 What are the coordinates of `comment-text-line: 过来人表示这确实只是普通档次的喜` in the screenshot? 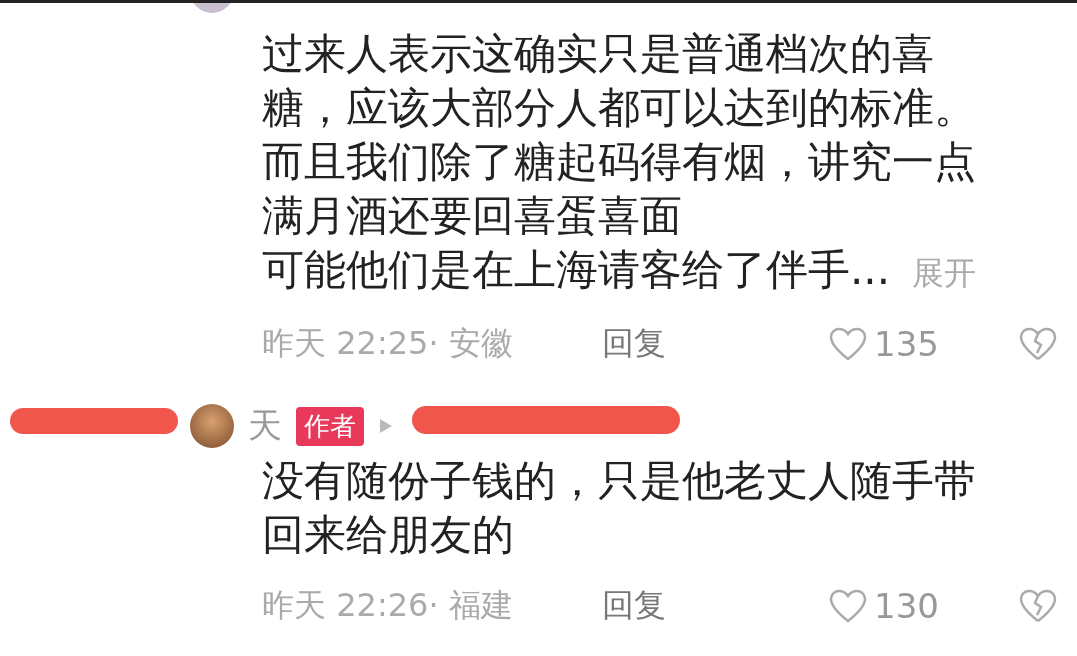 It's located at (598, 54).